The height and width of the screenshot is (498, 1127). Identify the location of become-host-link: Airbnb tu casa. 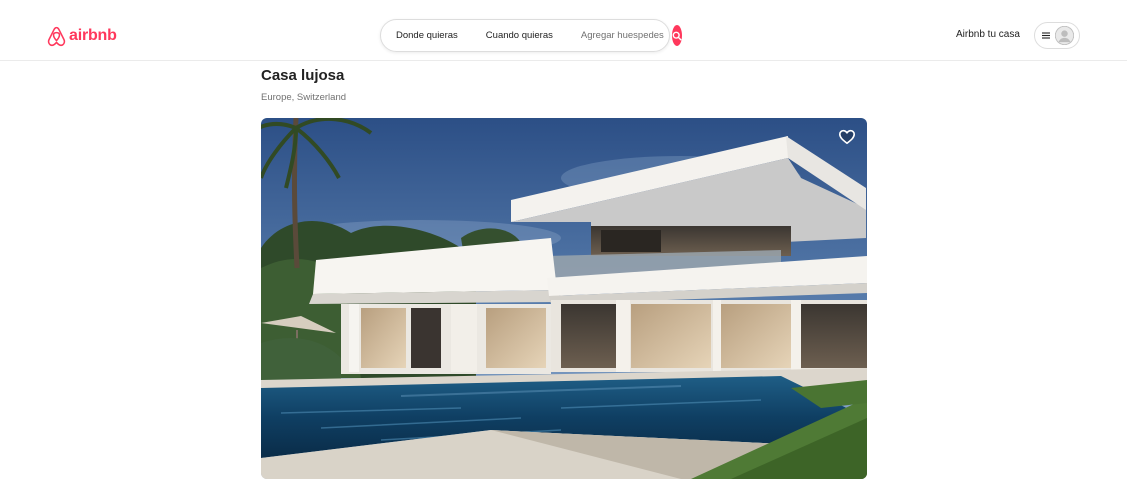
(988, 34).